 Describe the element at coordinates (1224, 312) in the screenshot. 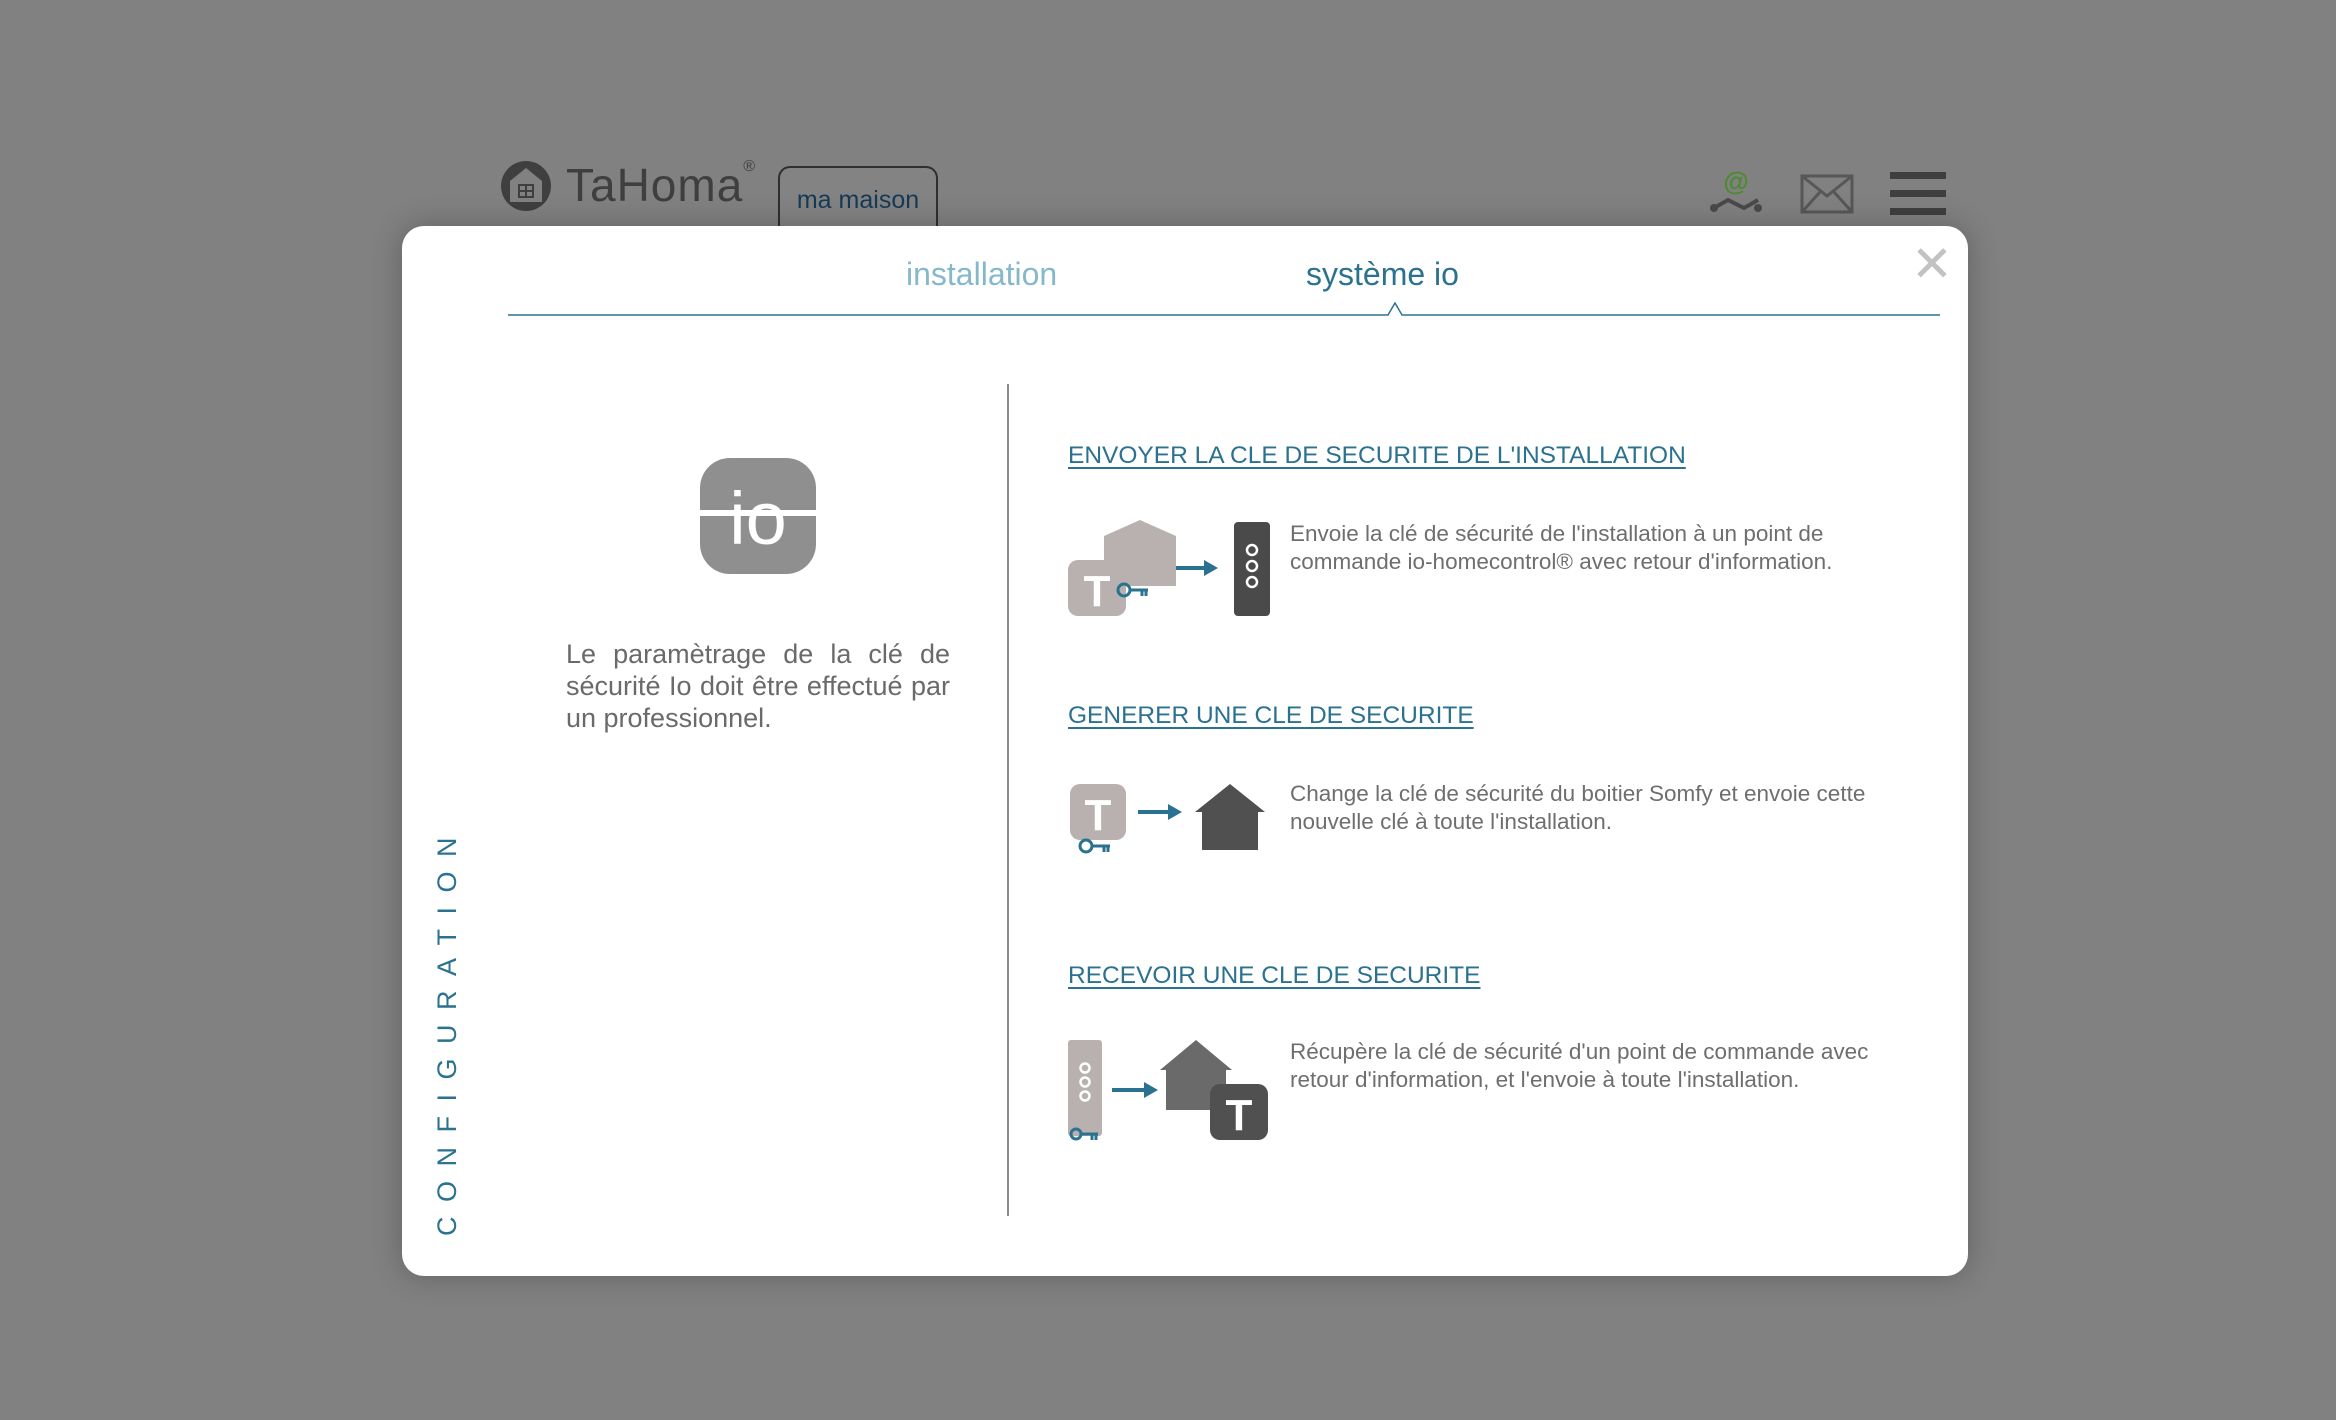

I see `tabs-underline` at that location.